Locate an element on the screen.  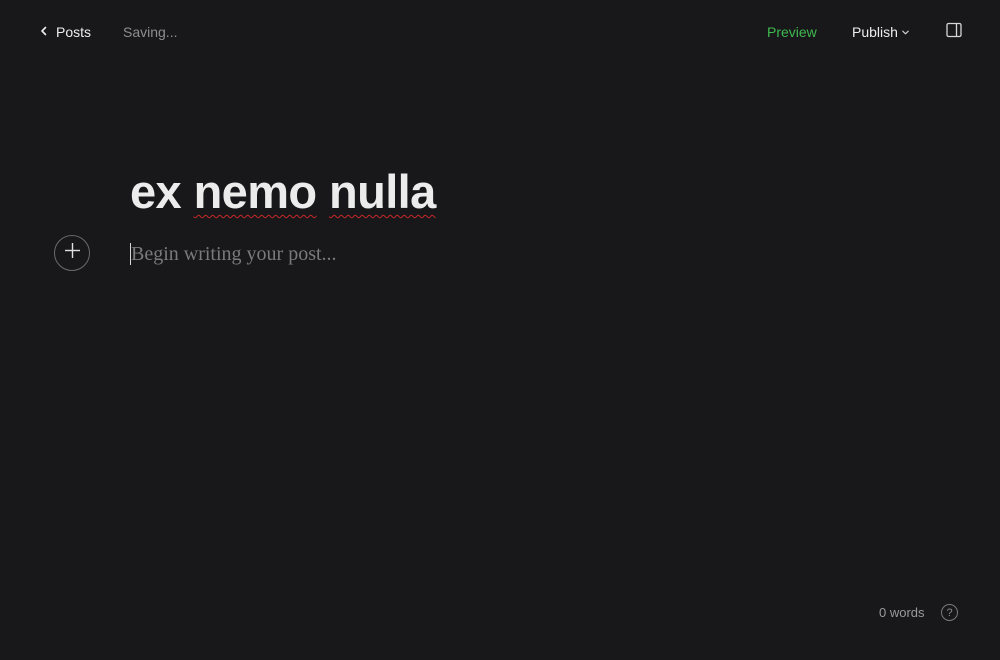
help-button: ? is located at coordinates (949, 612).